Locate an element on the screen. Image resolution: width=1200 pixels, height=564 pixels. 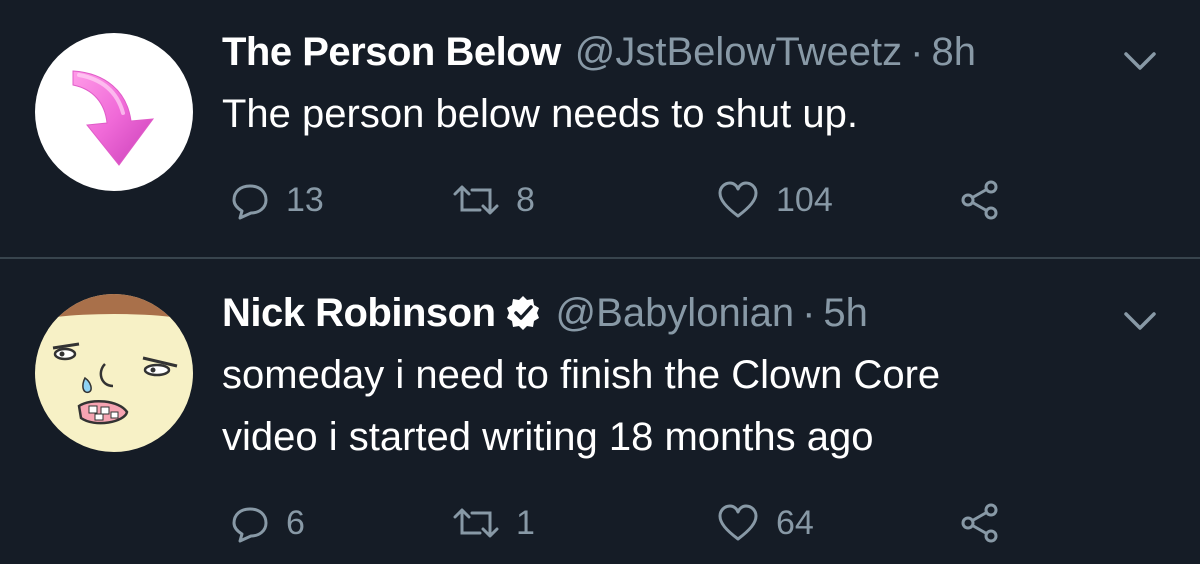
tweet-header: Nick Robinson @Babylonian · 5h is located at coordinates (545, 313).